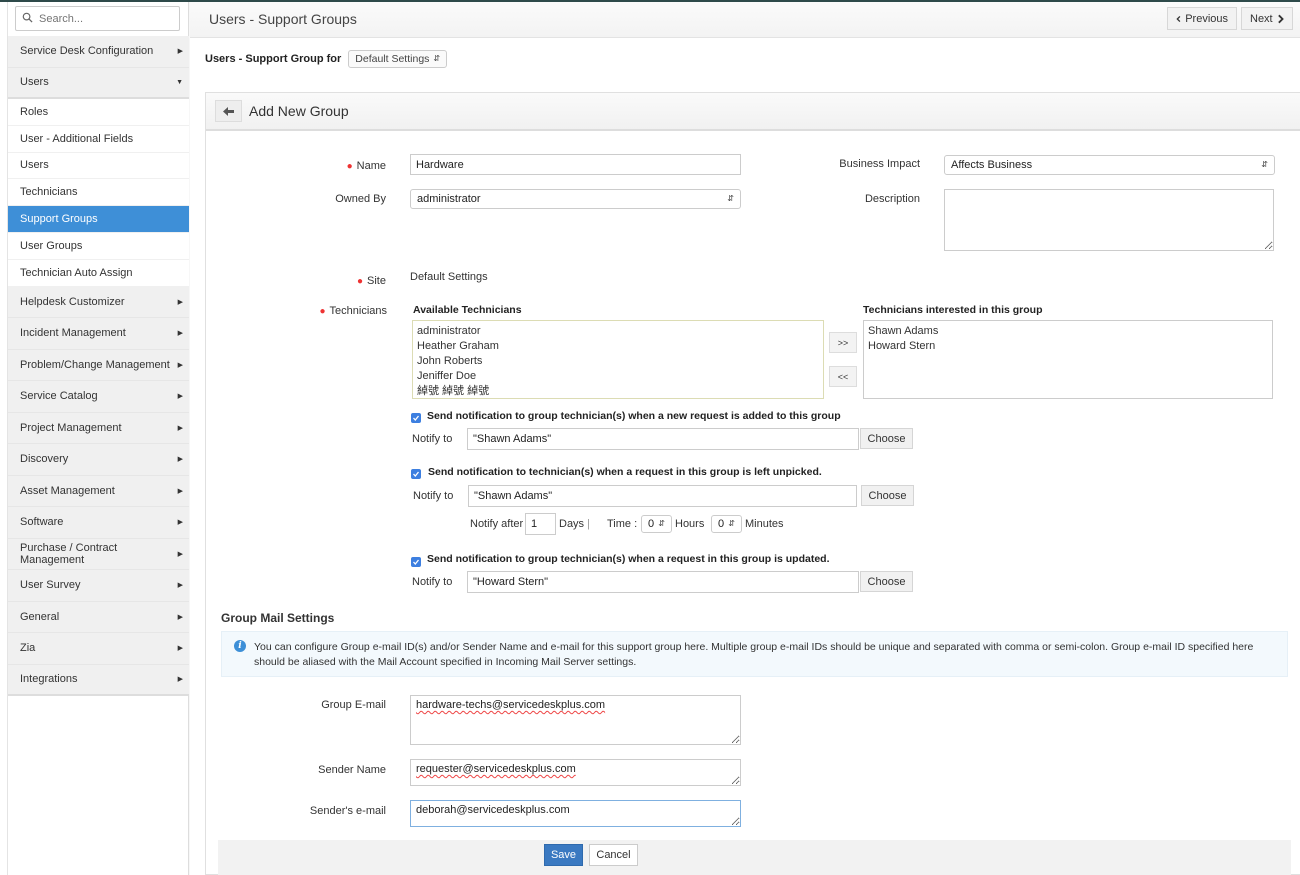 This screenshot has height=875, width=1300. Describe the element at coordinates (98, 554) in the screenshot. I see `sidebar-item-purchase-contract-management: Purchase / Contract Management ▶` at that location.